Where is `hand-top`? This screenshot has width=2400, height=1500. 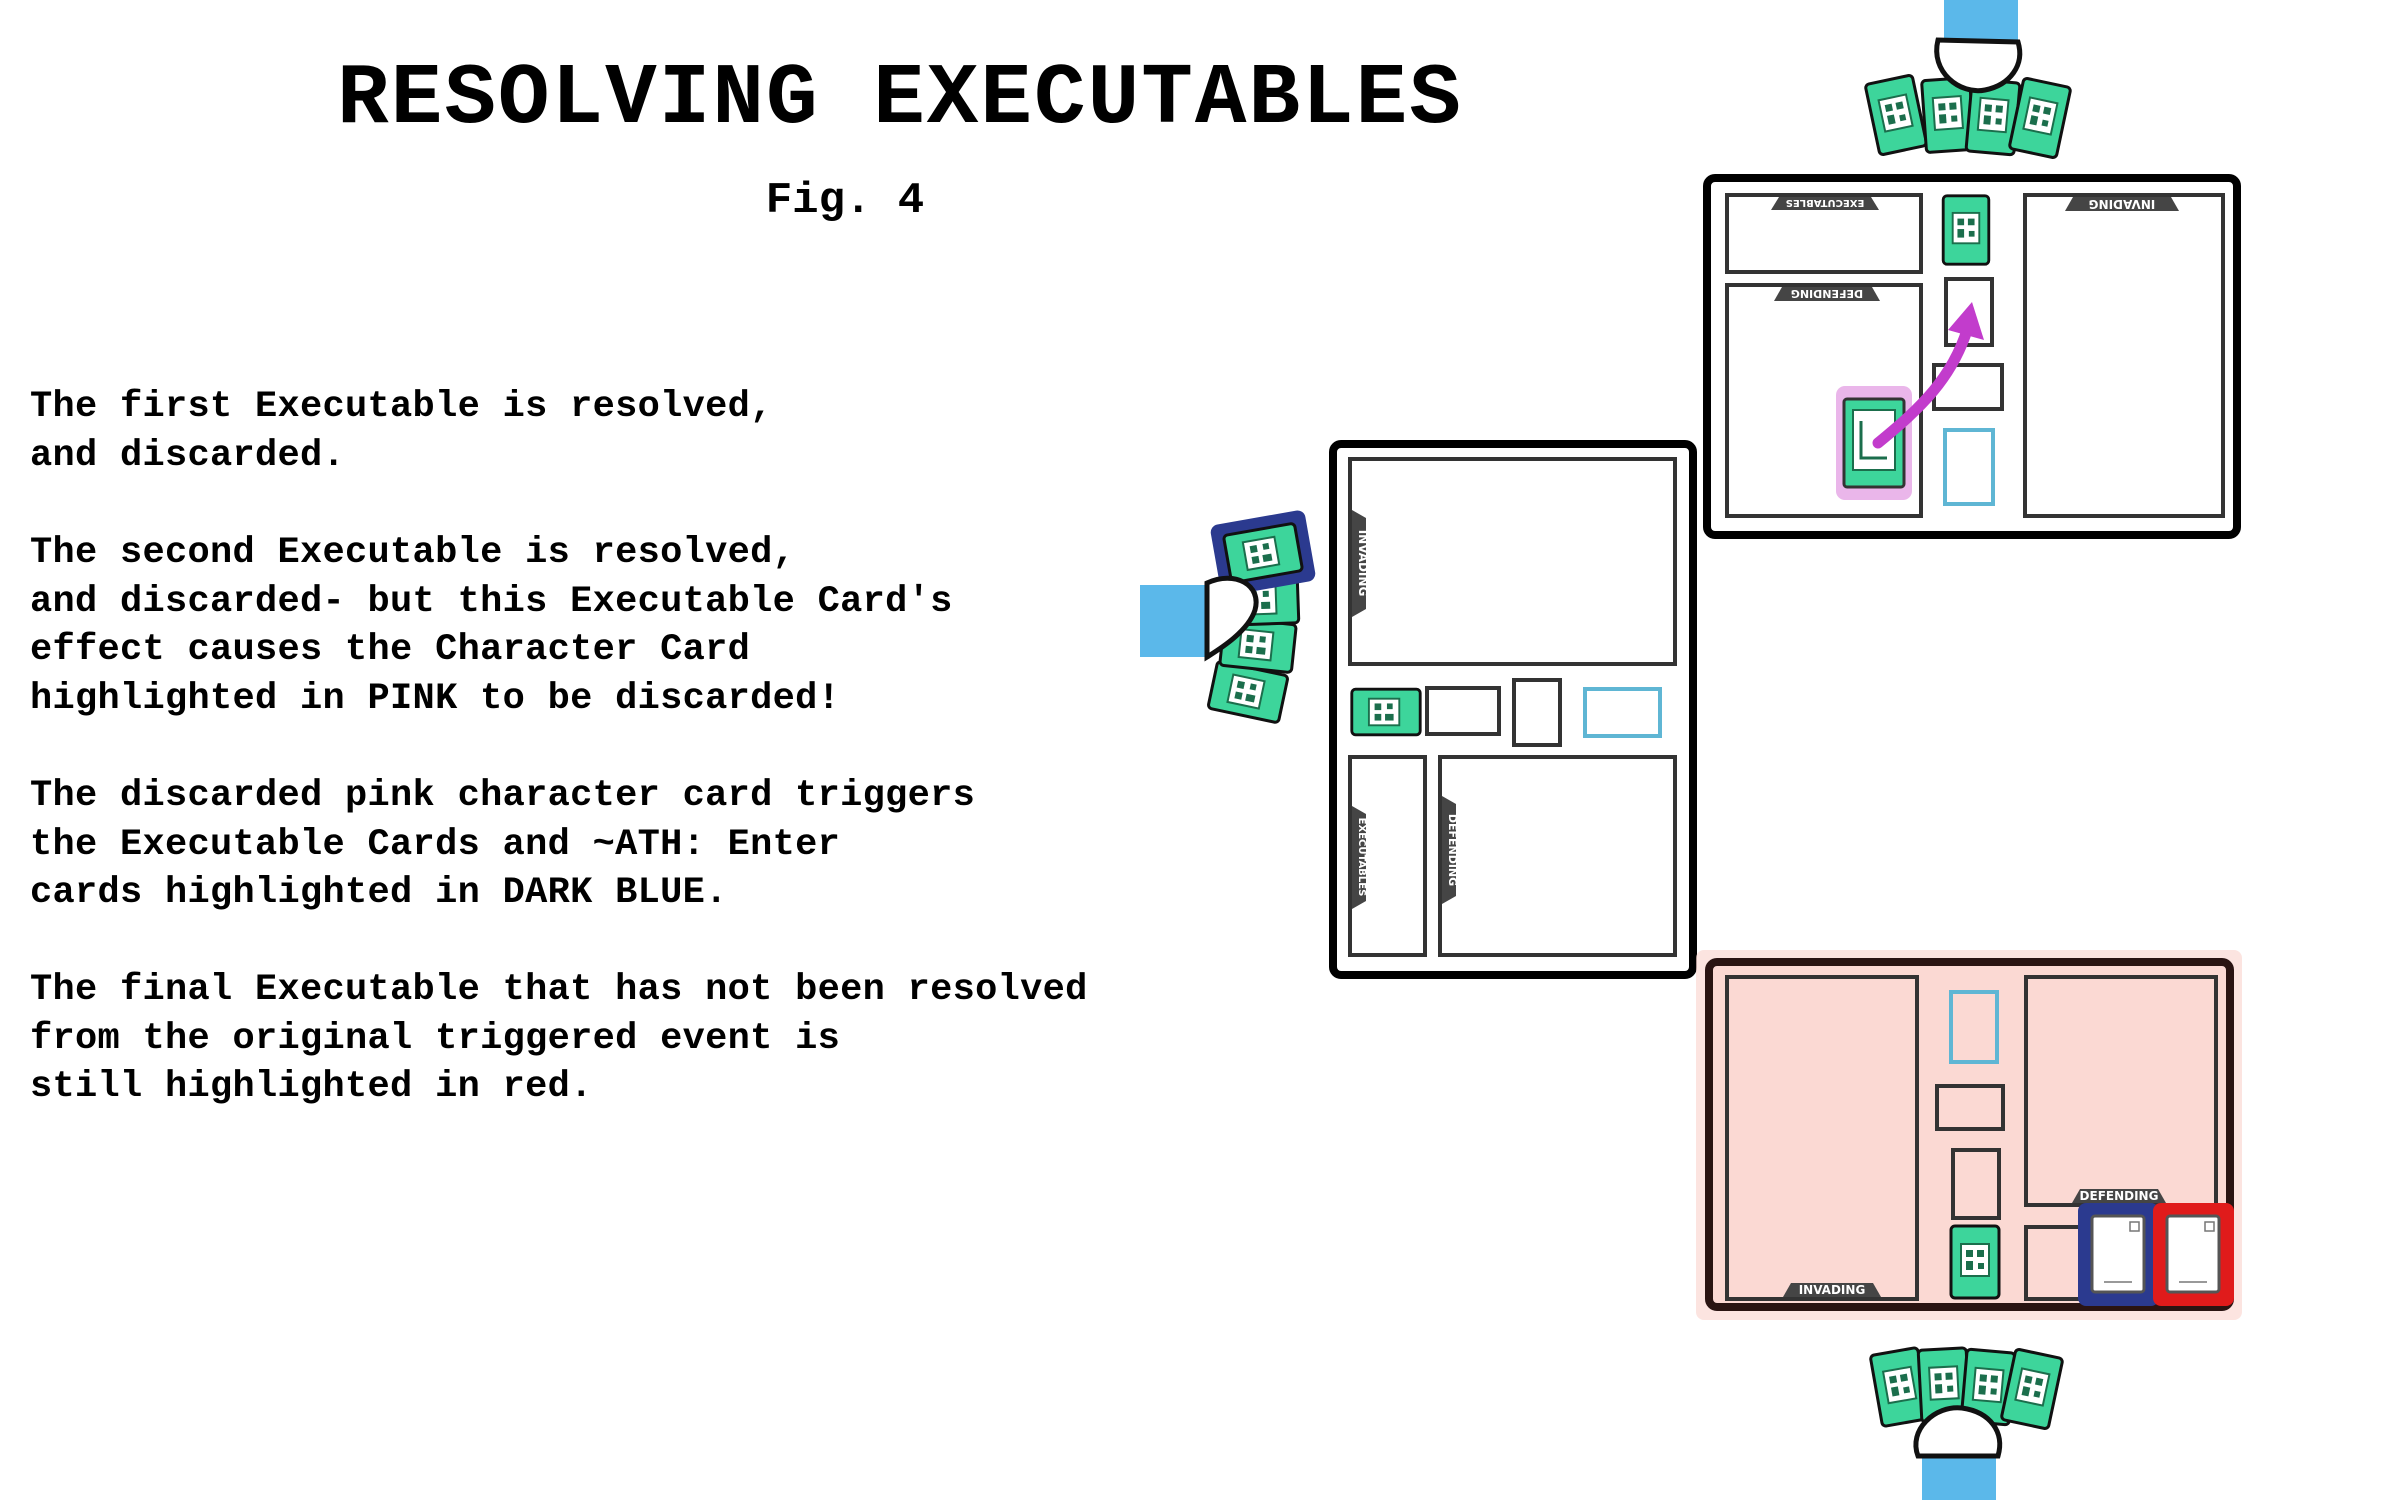
hand-top is located at coordinates (1968, 80).